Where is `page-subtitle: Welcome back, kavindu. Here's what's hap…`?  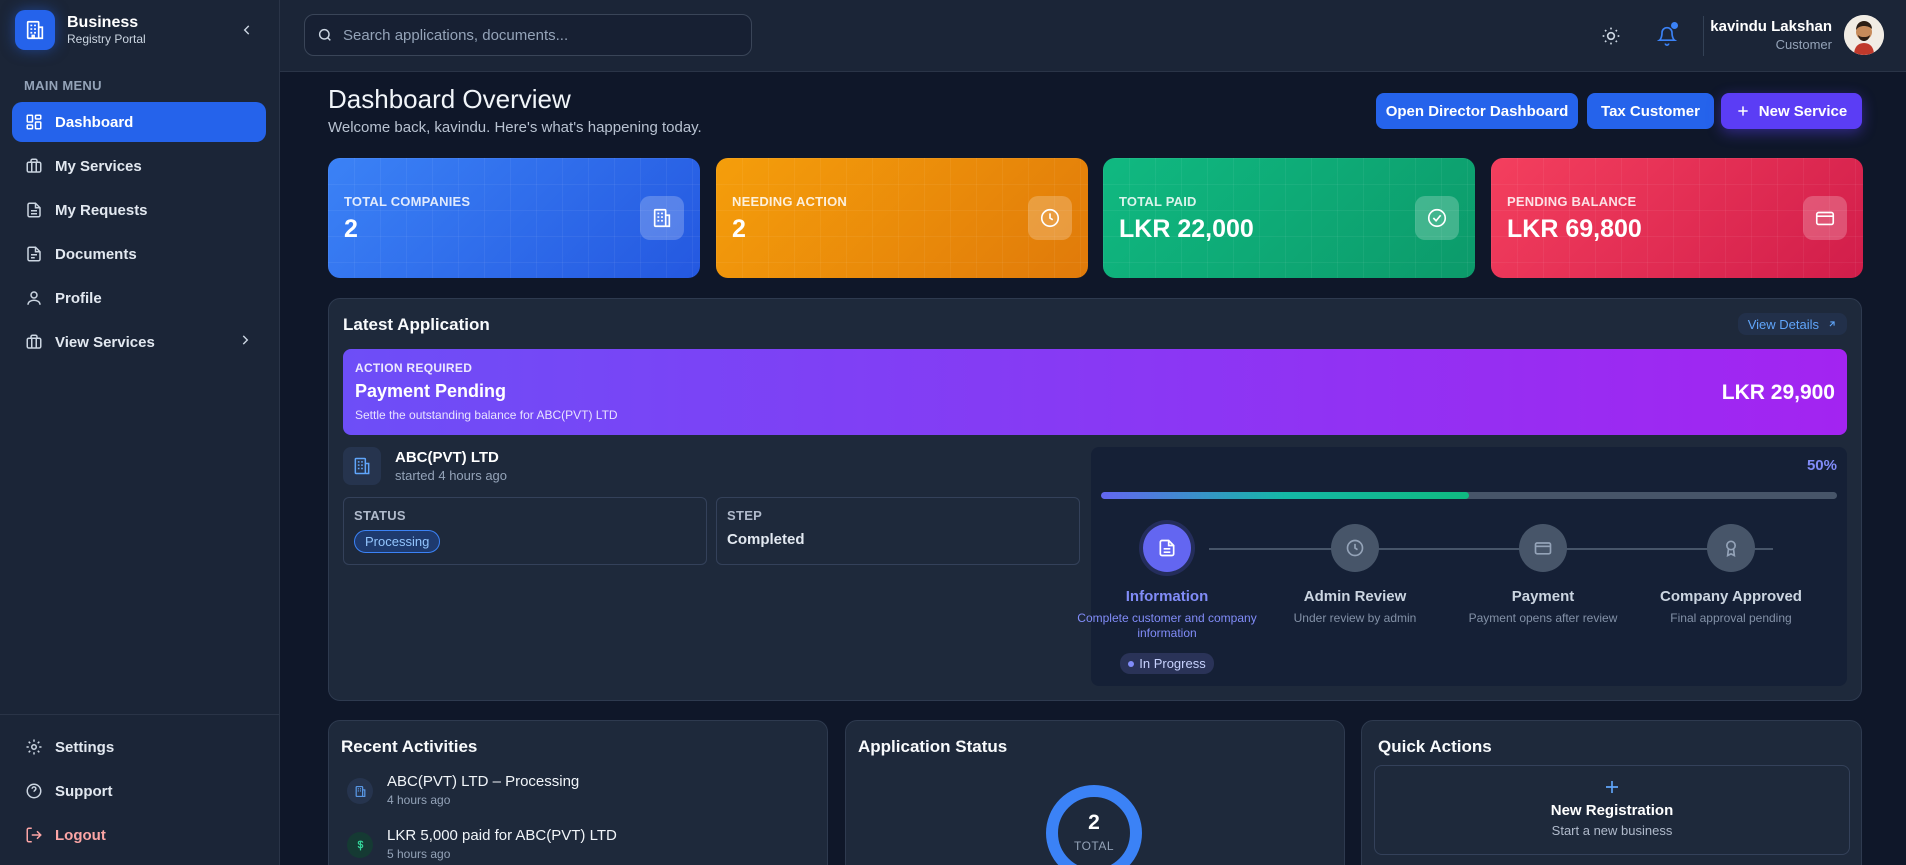
page-subtitle: Welcome back, kavindu. Here's what's hap… is located at coordinates (515, 127).